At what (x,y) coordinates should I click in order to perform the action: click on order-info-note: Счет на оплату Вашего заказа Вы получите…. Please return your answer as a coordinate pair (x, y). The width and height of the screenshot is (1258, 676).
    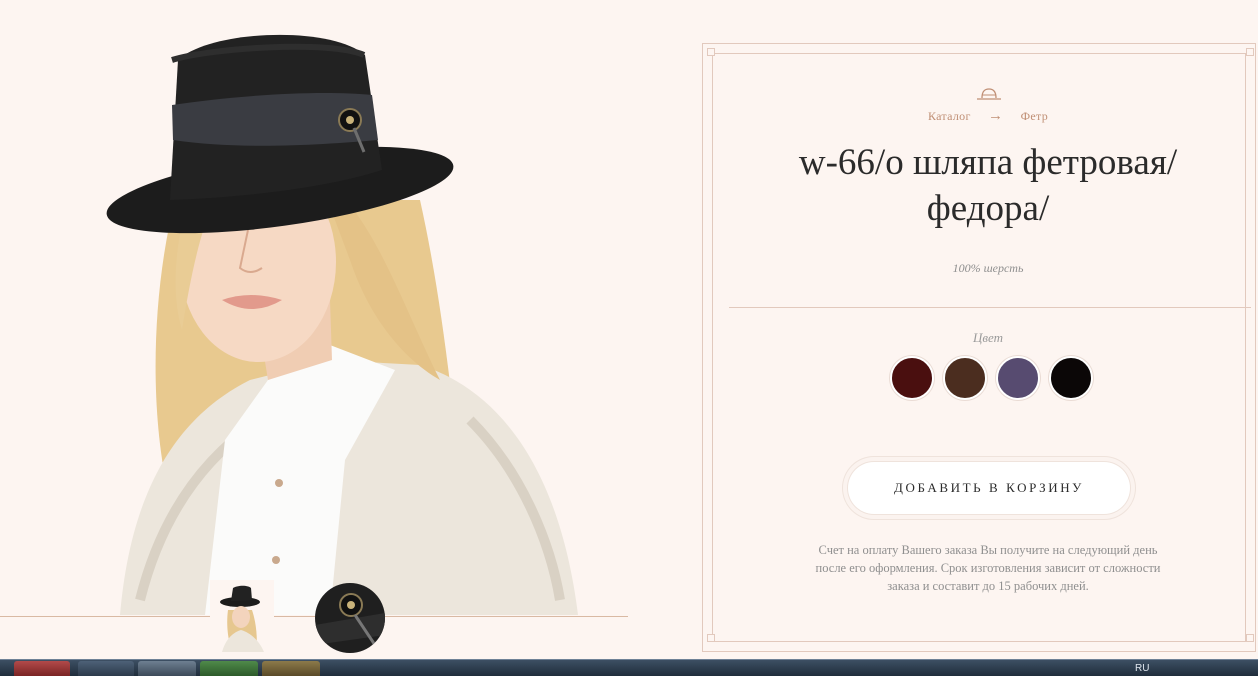
    Looking at the image, I should click on (988, 568).